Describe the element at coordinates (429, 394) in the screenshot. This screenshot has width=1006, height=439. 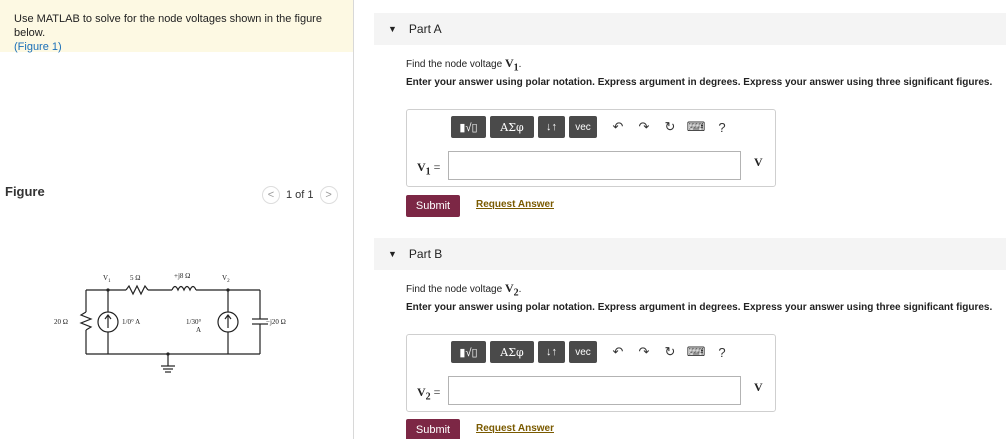
I see `part-b-input-label: V2 =` at that location.